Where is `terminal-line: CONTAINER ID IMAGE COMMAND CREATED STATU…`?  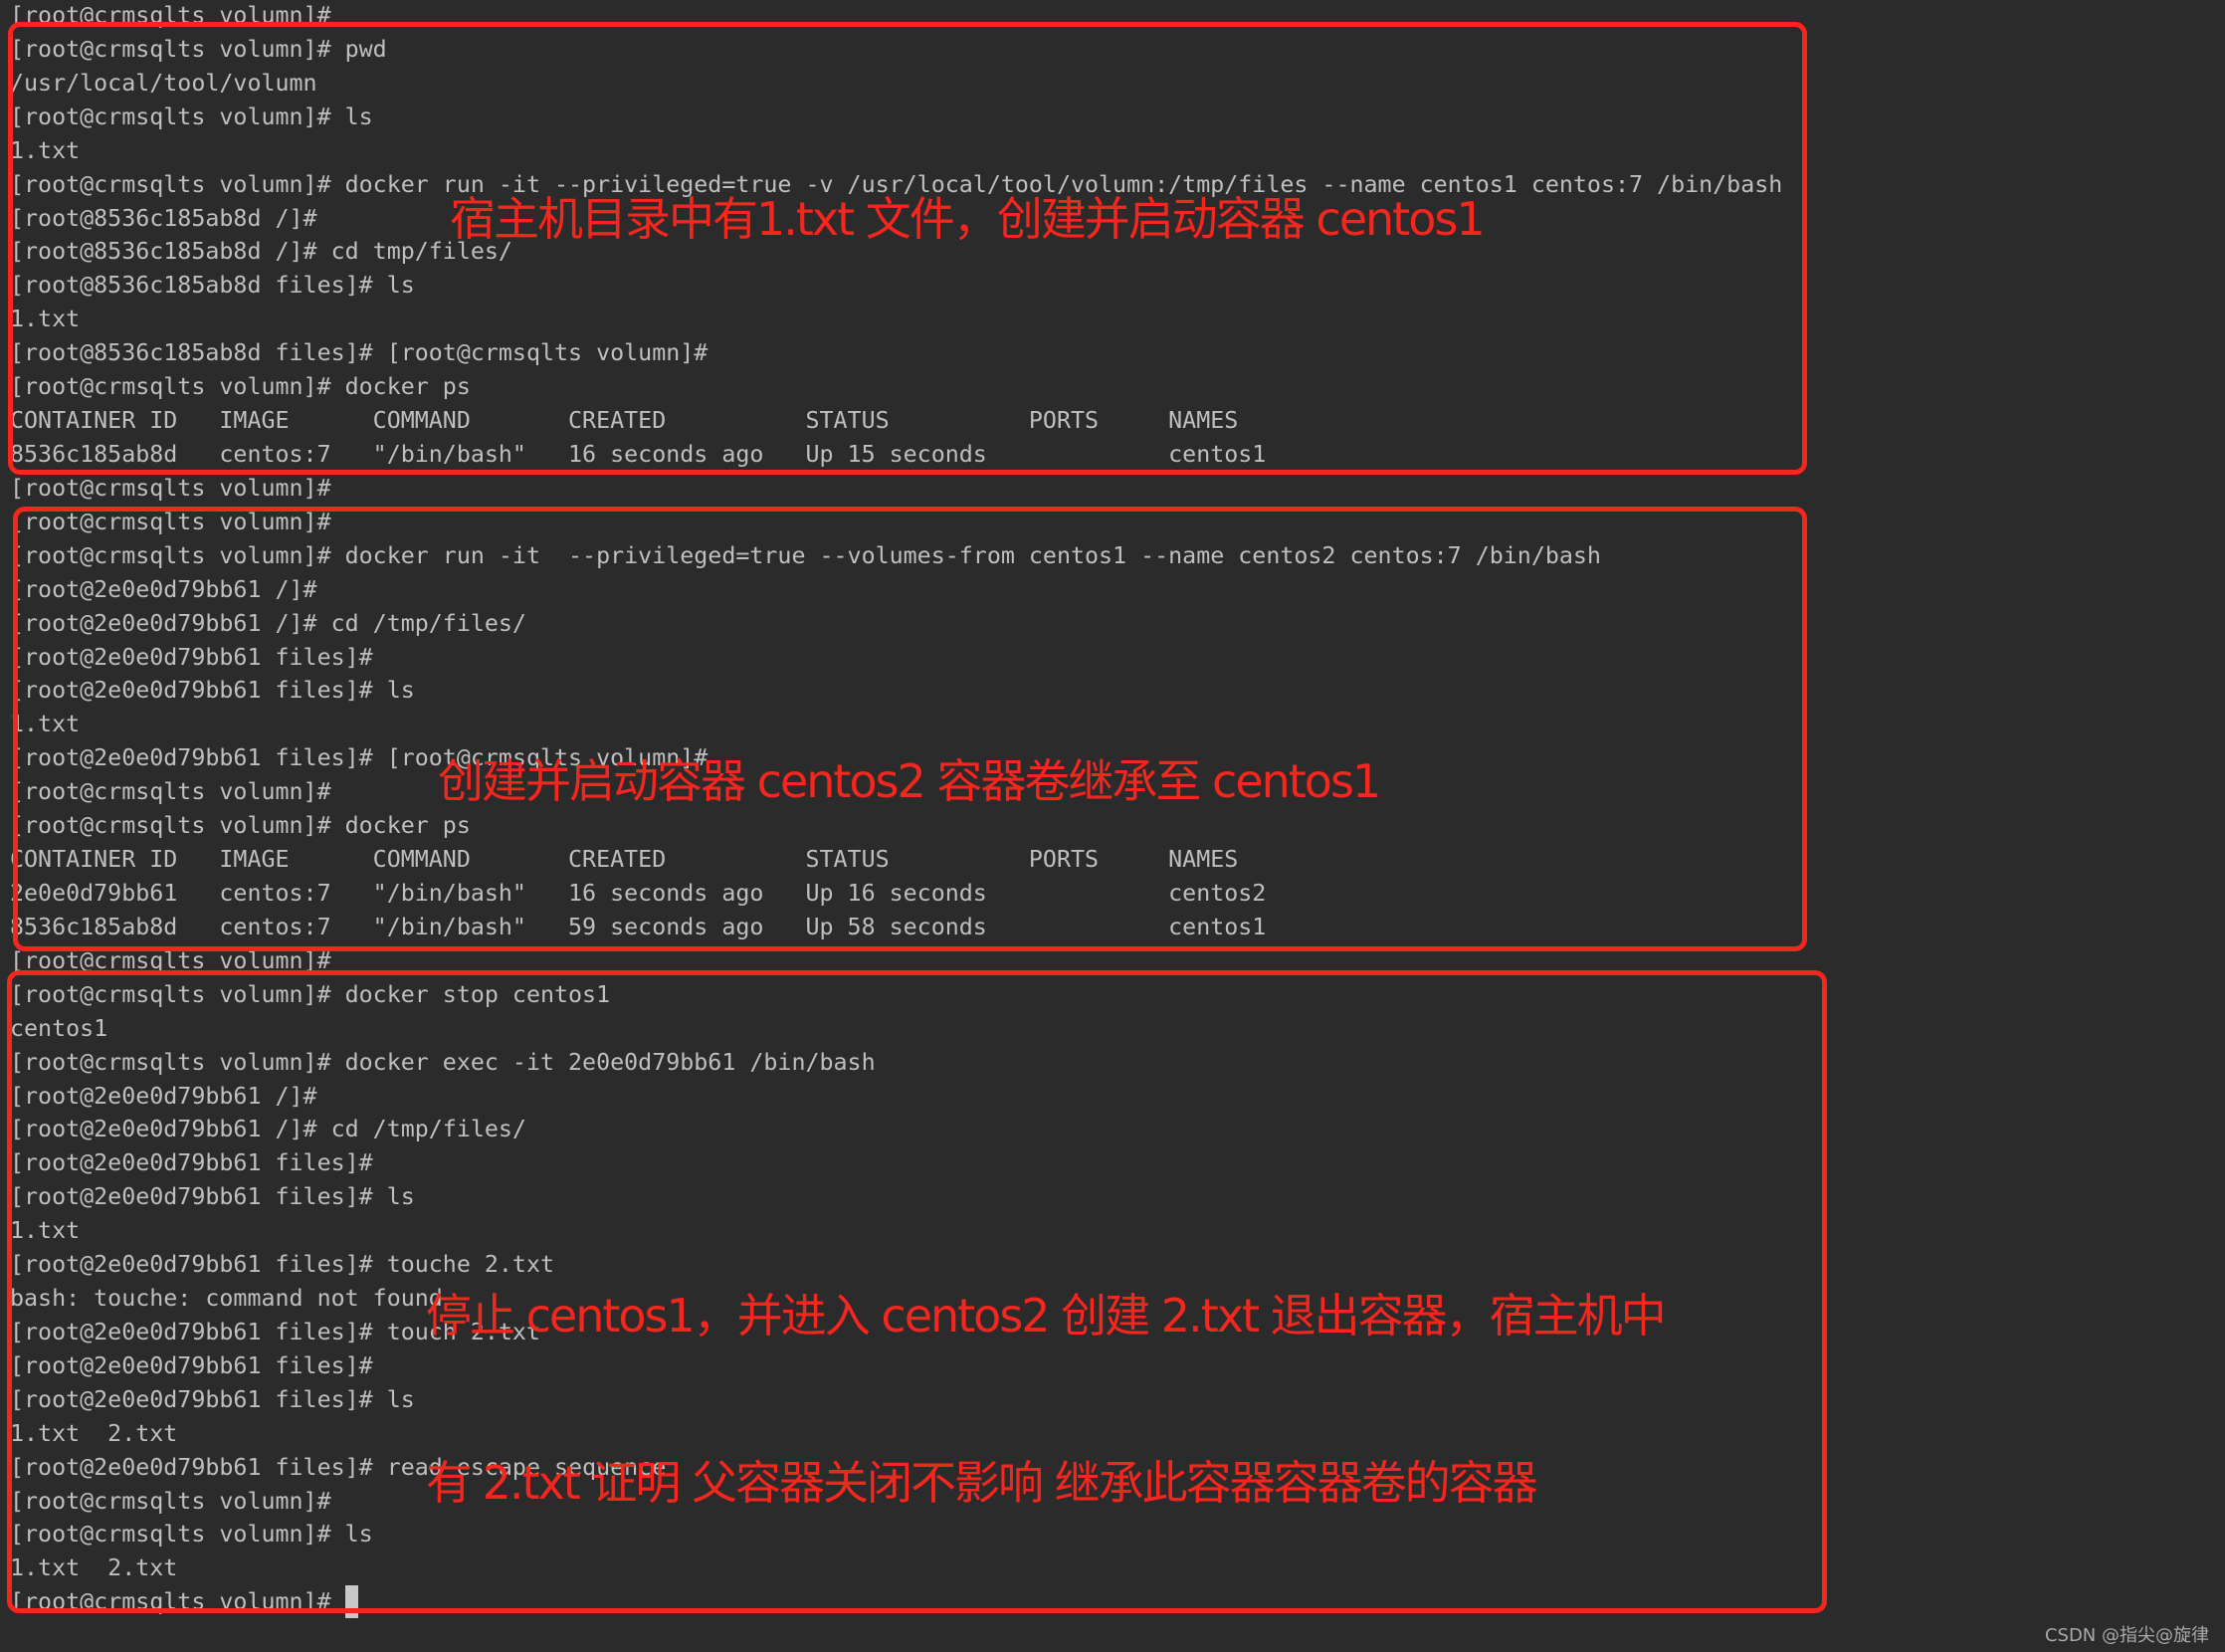
terminal-line: CONTAINER ID IMAGE COMMAND CREATED STATU… is located at coordinates (1118, 421).